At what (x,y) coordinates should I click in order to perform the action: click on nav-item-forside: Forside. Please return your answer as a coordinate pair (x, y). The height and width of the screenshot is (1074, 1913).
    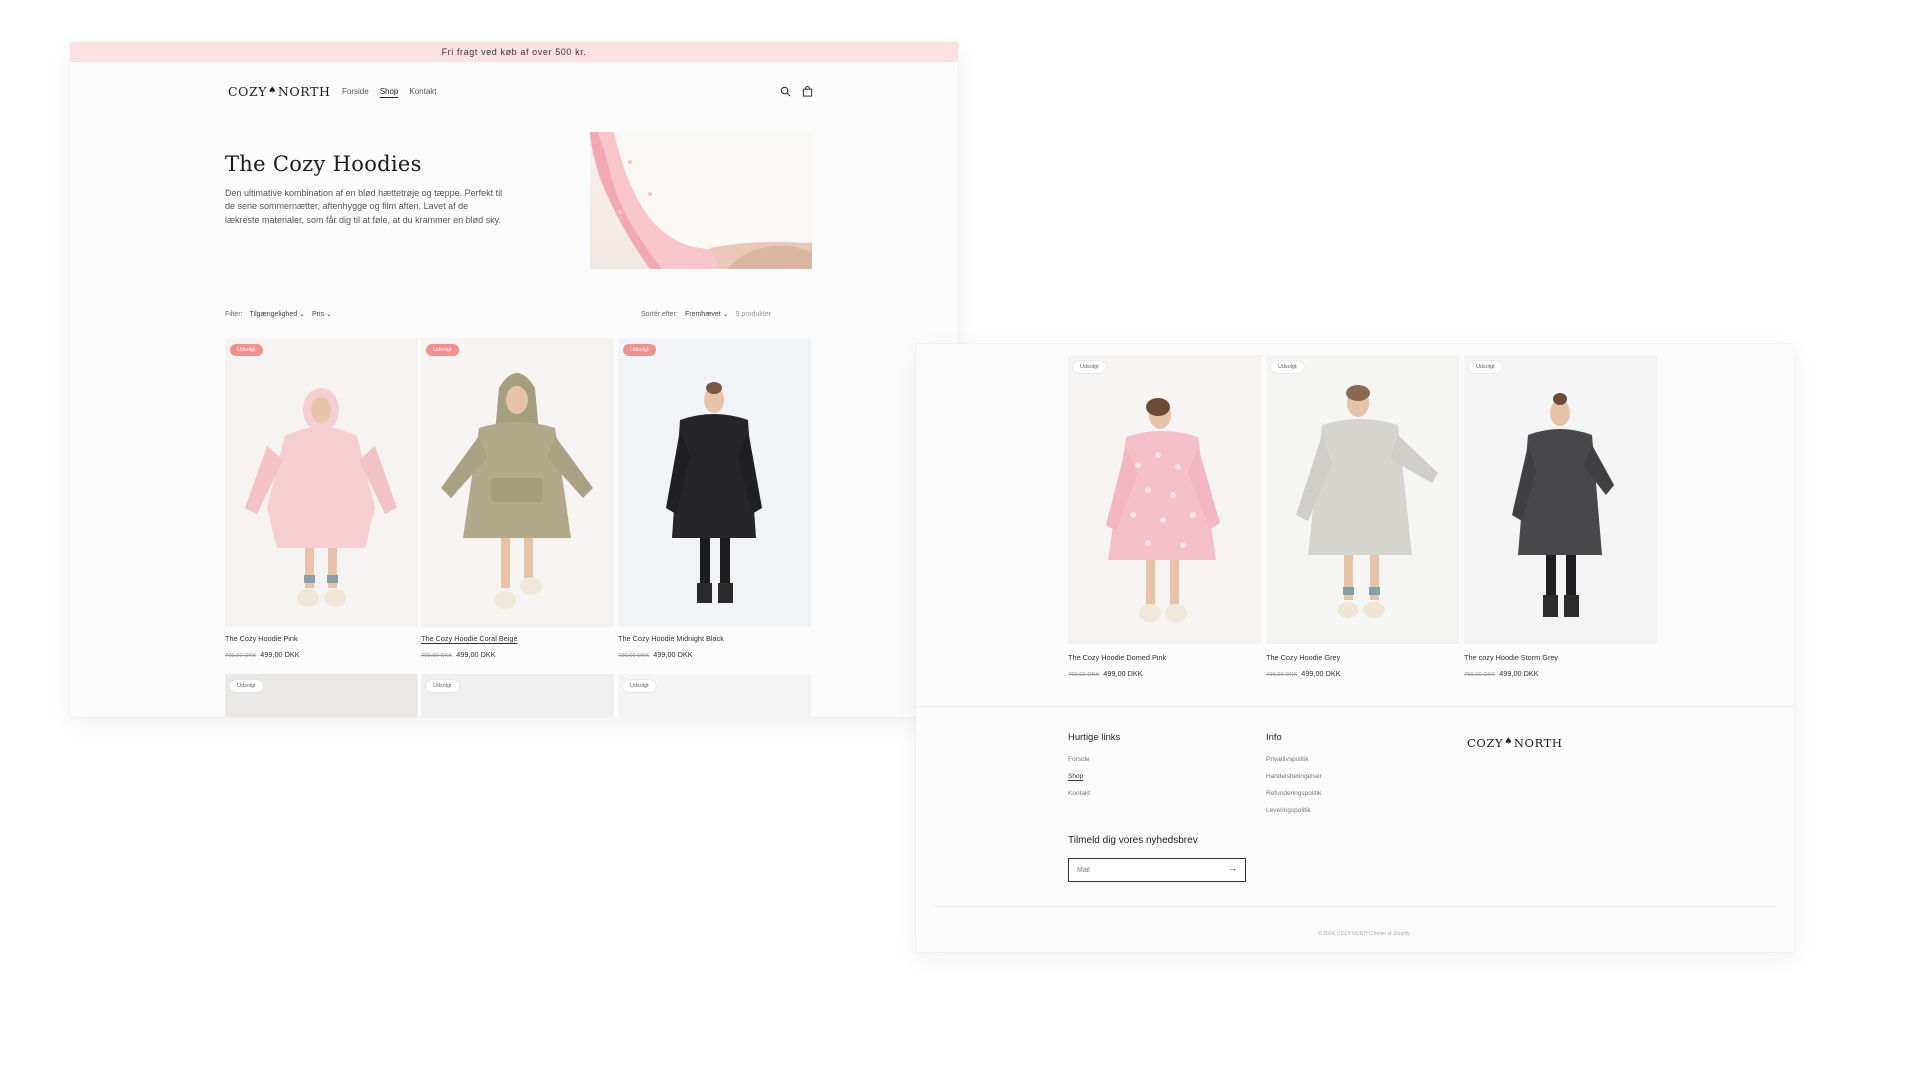
    Looking at the image, I should click on (355, 91).